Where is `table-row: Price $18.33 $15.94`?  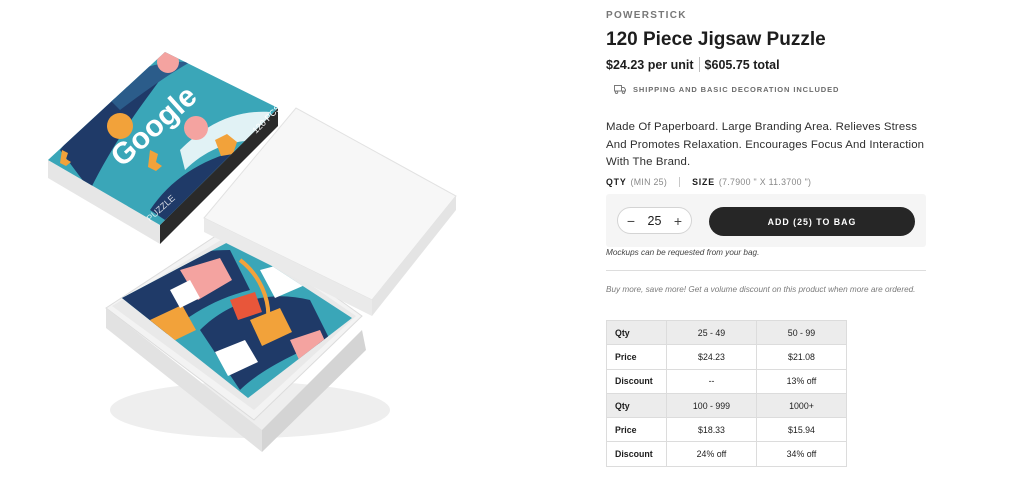 table-row: Price $18.33 $15.94 is located at coordinates (726, 430).